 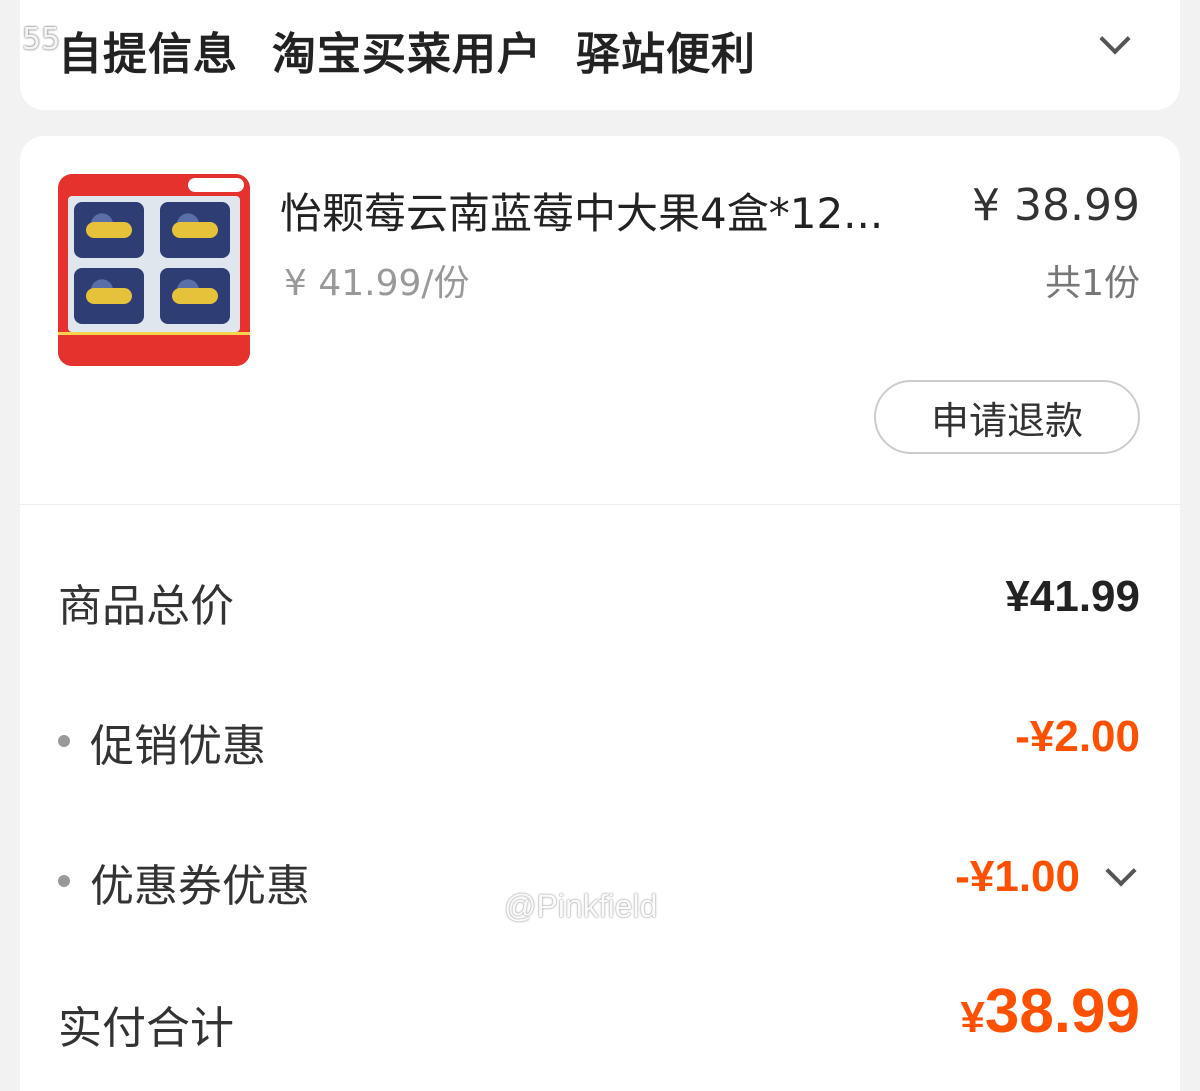 I want to click on pickup-info-text: 自提信息 淘宝买菜用户 驿站便利, so click(x=424, y=50).